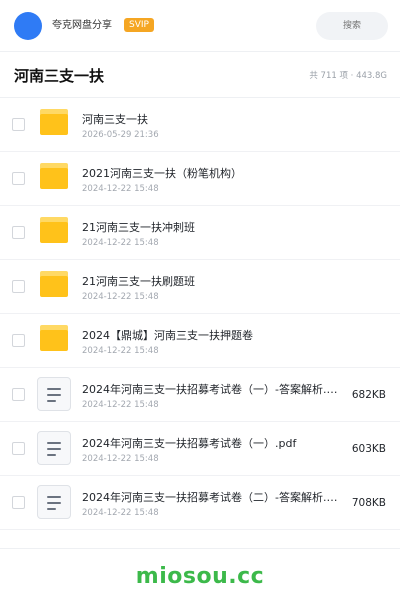  Describe the element at coordinates (28, 26) in the screenshot. I see `avatar` at that location.